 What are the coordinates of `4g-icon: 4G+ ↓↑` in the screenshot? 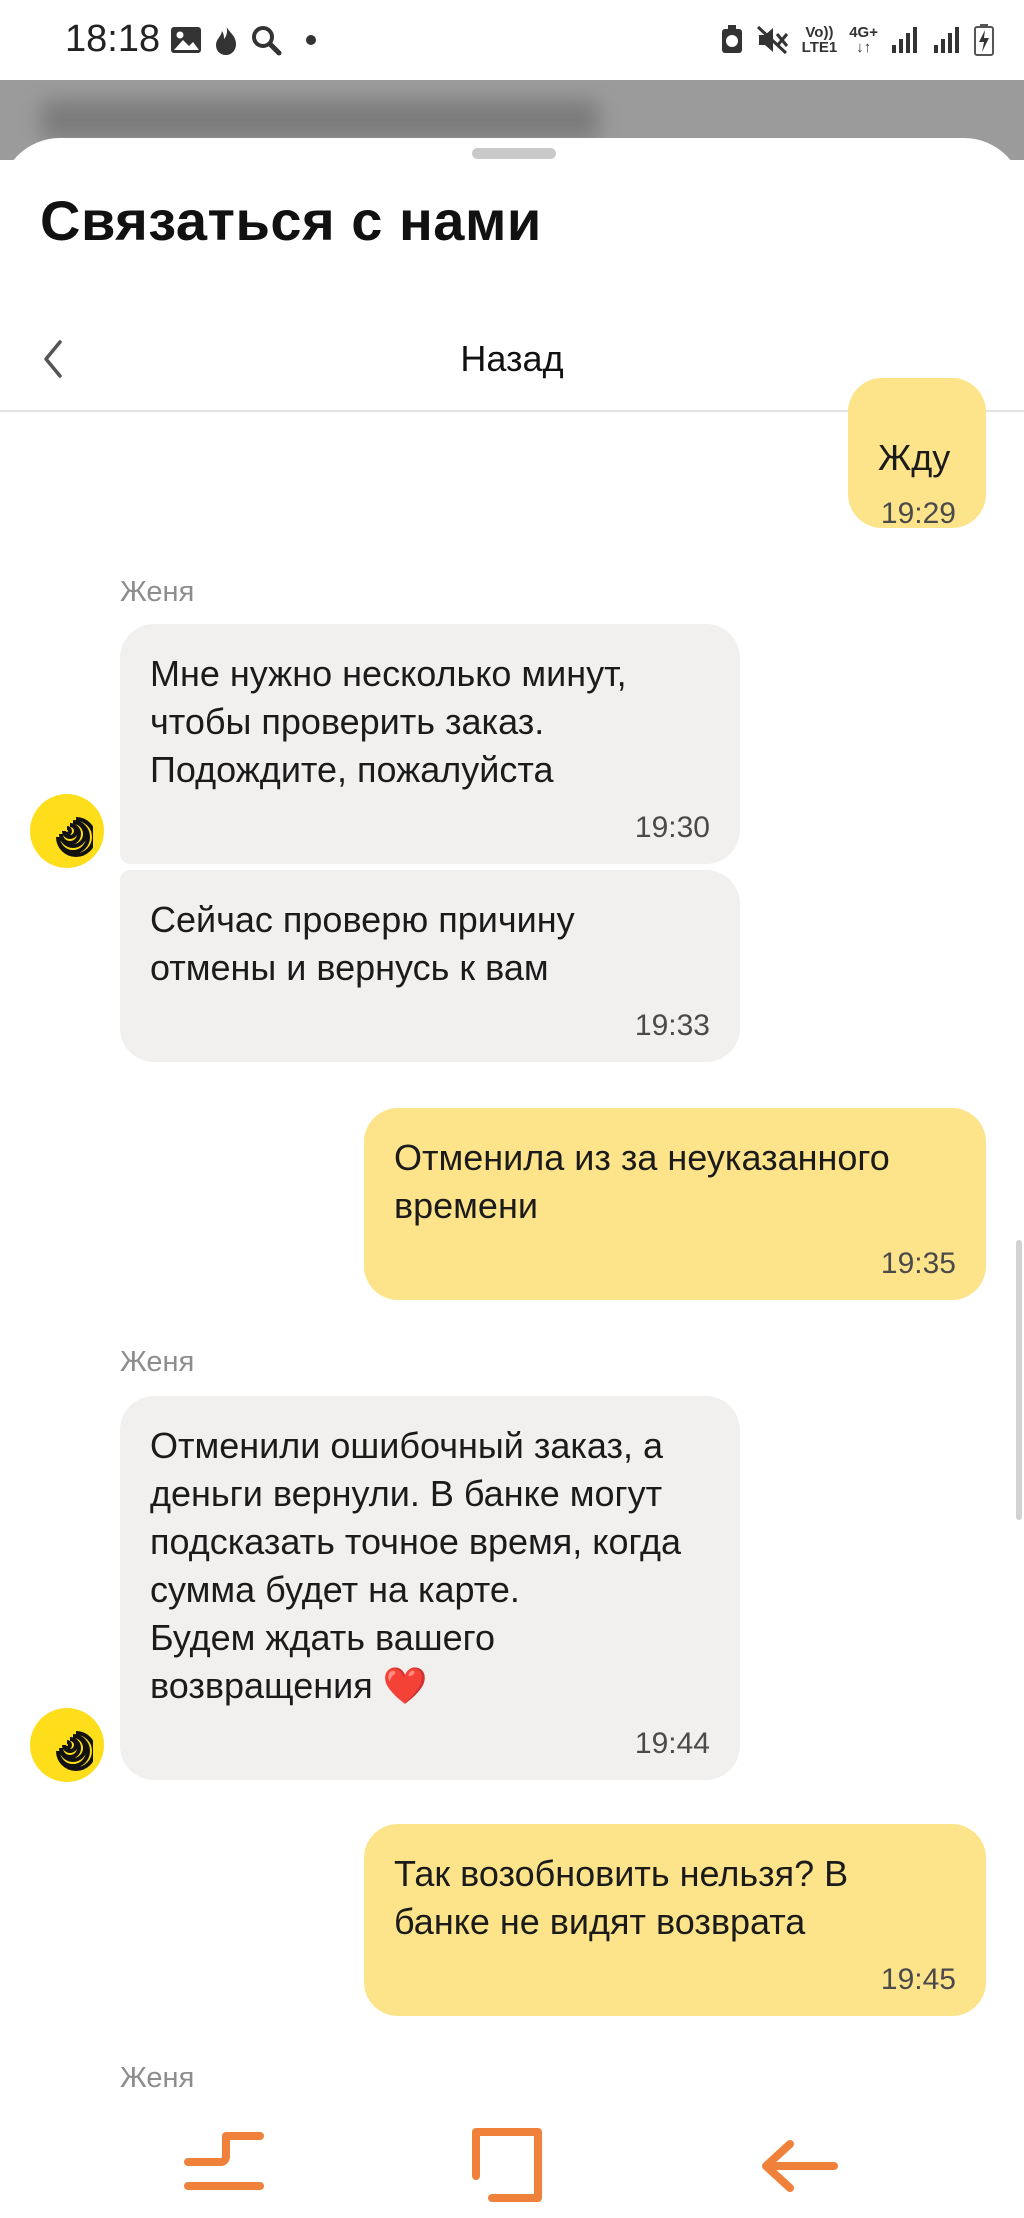 It's located at (863, 40).